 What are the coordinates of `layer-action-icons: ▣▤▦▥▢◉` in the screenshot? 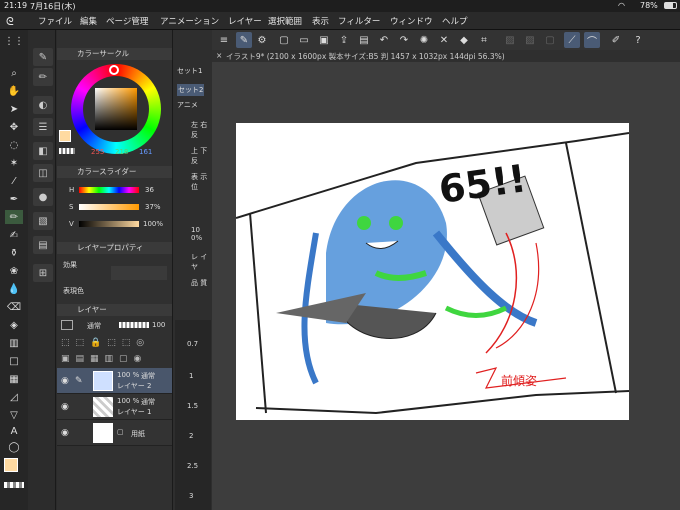 It's located at (115, 360).